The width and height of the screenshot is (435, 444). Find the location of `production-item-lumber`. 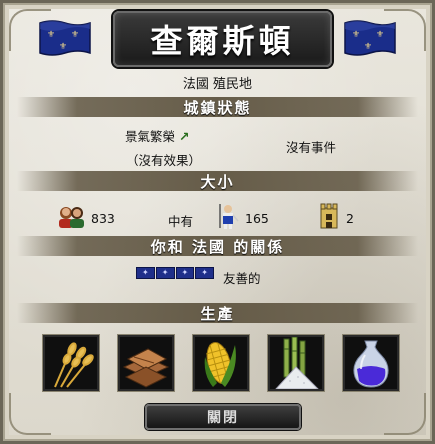

production-item-lumber is located at coordinates (146, 363).